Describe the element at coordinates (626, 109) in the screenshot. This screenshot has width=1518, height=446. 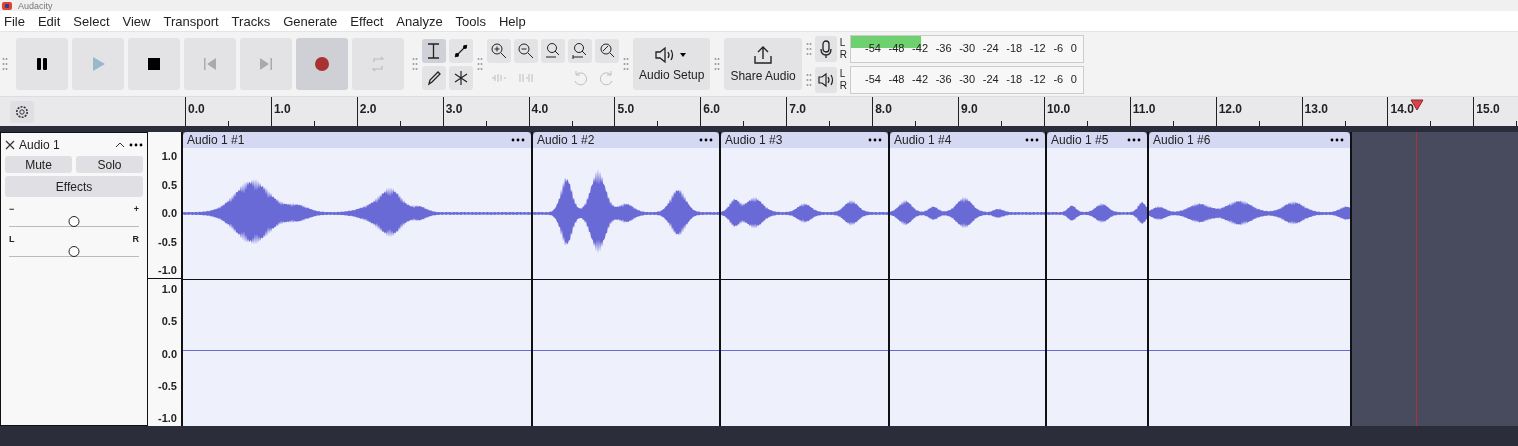
I see `ruler-label: 5.0` at that location.